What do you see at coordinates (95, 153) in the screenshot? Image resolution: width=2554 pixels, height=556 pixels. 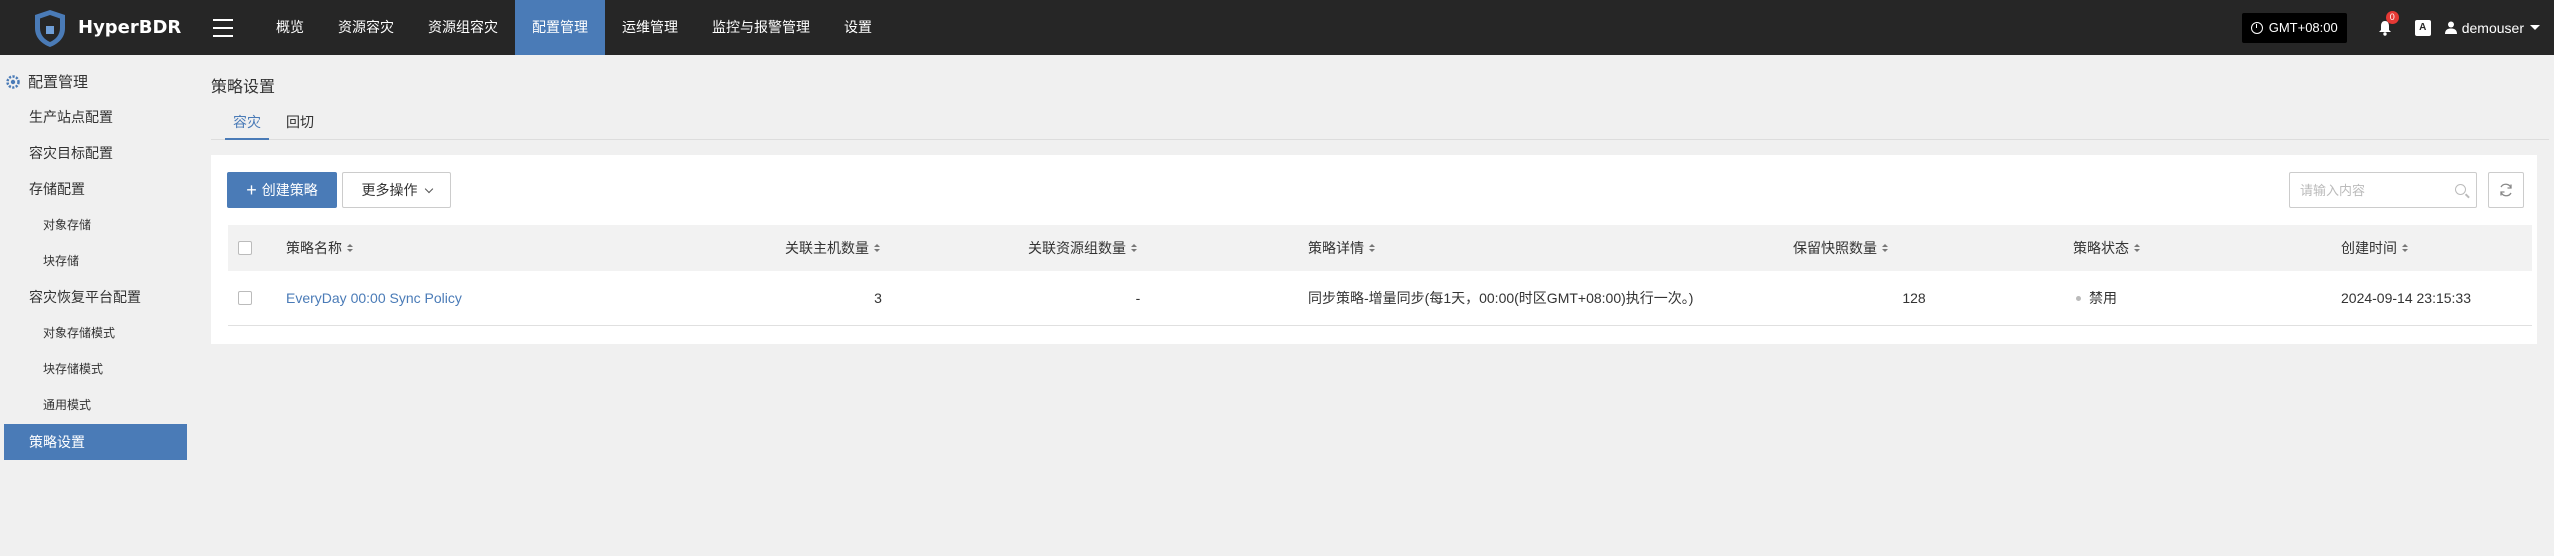 I see `sidebar-item-dr-target: 容灾目标配置` at bounding box center [95, 153].